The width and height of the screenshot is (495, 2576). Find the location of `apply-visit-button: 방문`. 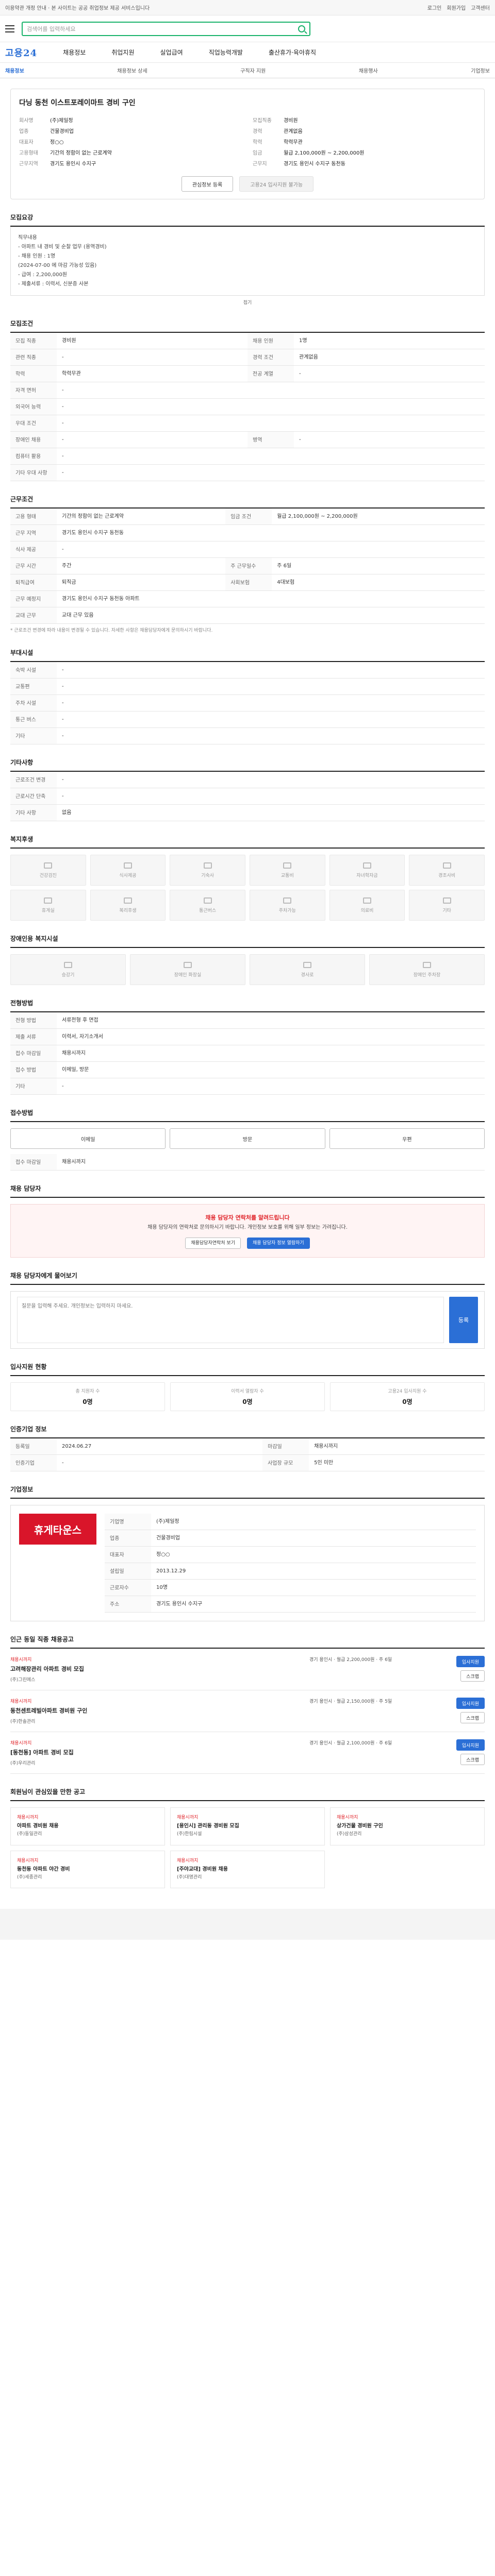

apply-visit-button: 방문 is located at coordinates (247, 1138).